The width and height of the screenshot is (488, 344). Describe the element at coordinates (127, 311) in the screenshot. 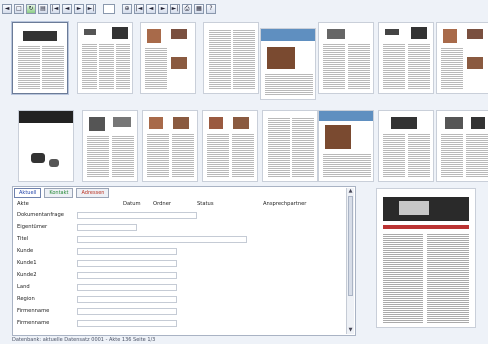

I see `firmenname-field` at that location.